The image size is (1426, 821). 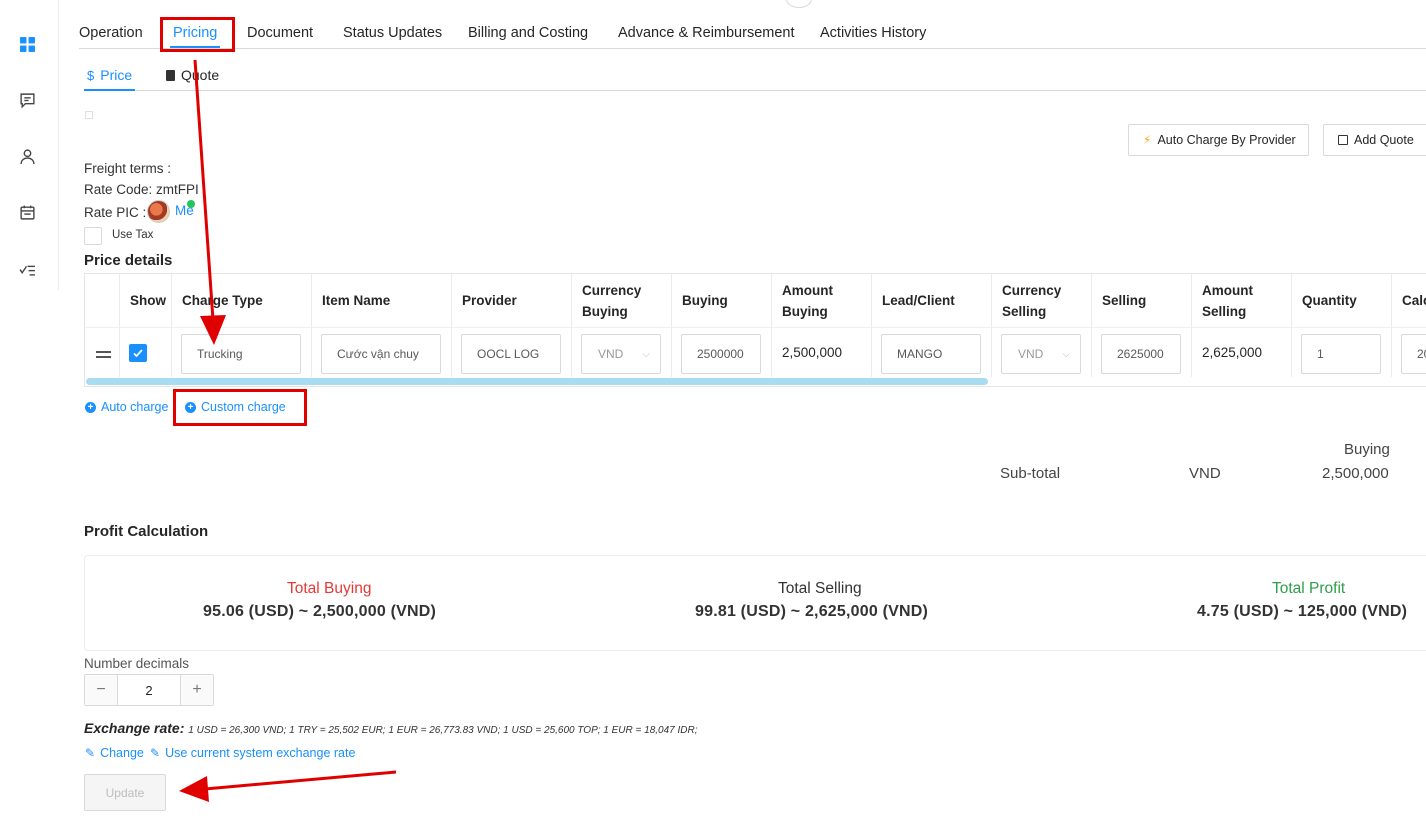 What do you see at coordinates (197, 34) in the screenshot?
I see `pricing-tab-highlight` at bounding box center [197, 34].